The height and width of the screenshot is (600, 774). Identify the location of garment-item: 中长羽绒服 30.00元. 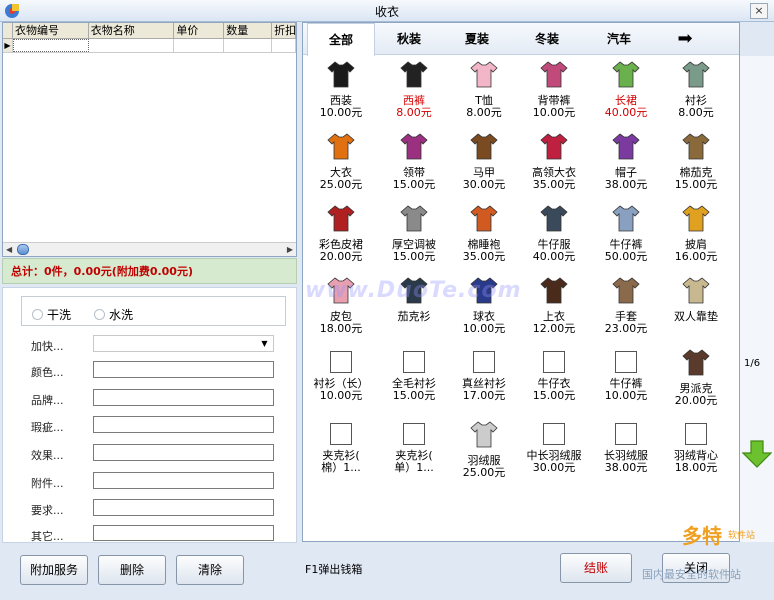
(554, 456).